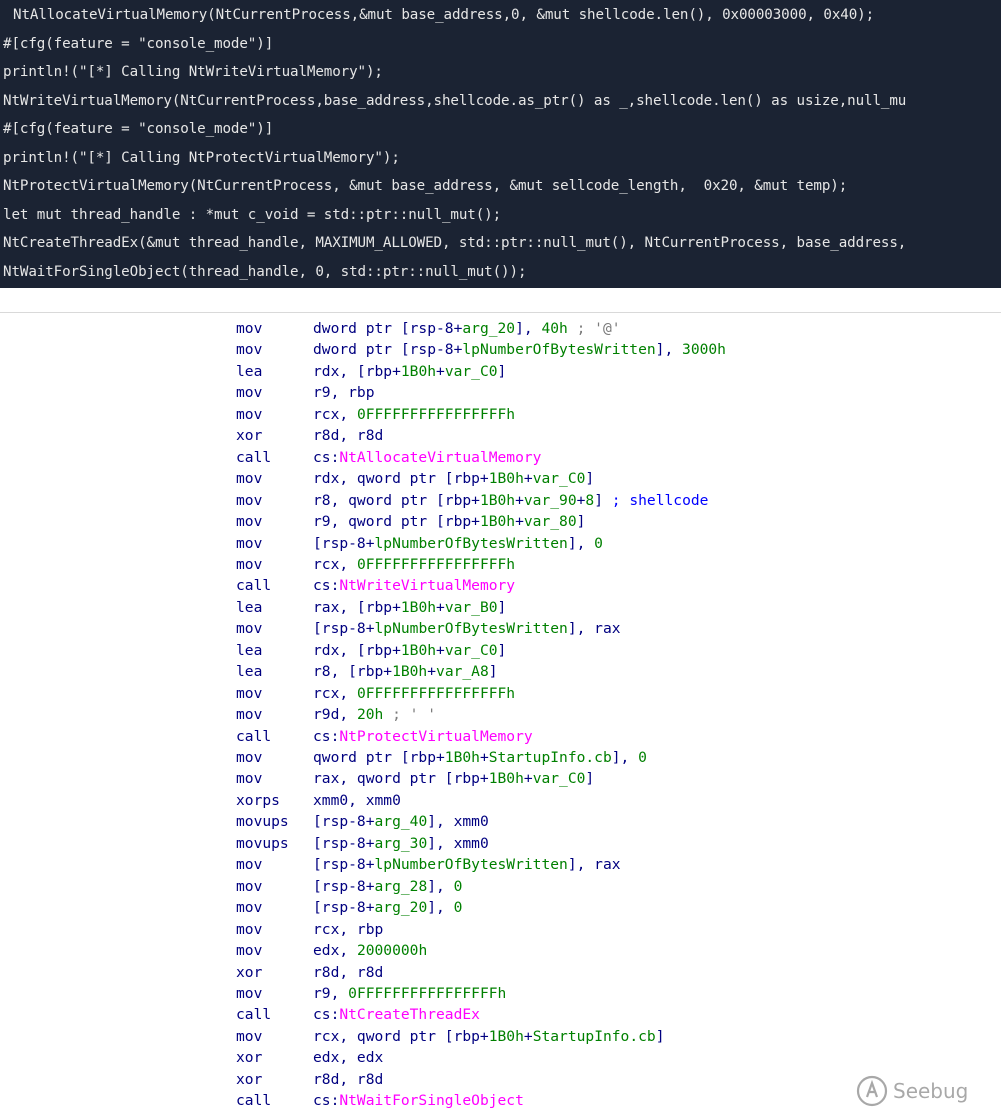 The height and width of the screenshot is (1119, 1001). I want to click on asm-operand-value: 0, so click(642, 757).